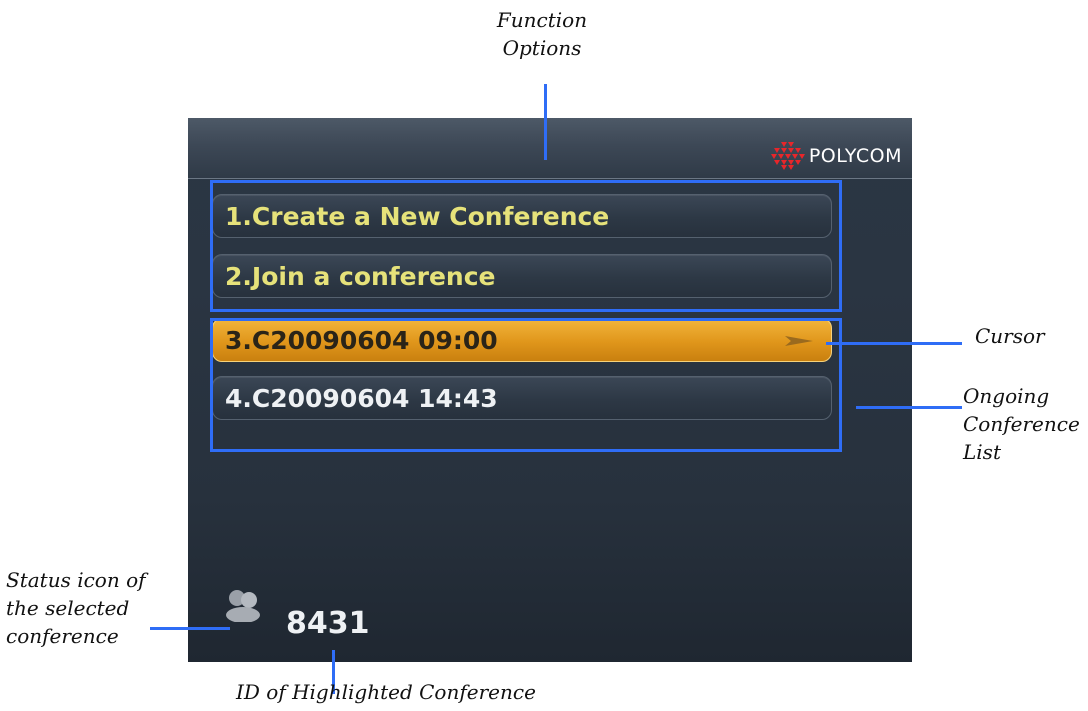 The height and width of the screenshot is (711, 1088). I want to click on polycom-logo: POLYCOM, so click(835, 156).